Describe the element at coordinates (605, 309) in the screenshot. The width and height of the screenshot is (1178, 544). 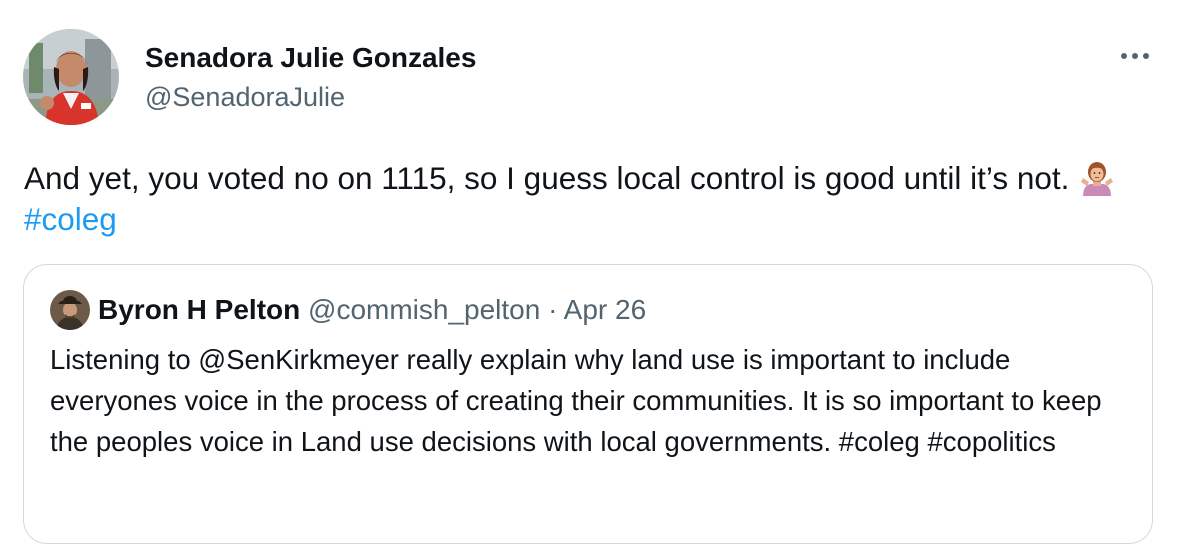
I see `quoted-date: Apr 26` at that location.